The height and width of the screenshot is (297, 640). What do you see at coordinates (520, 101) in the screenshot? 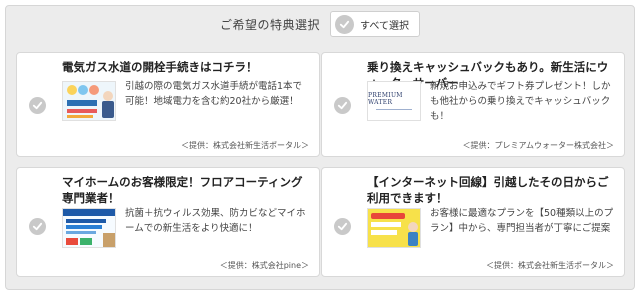
I see `card-description: 新規お申込みでギフト券プレゼント！しかも他社からの乗り換えでキャッシュバックも！` at bounding box center [520, 101].